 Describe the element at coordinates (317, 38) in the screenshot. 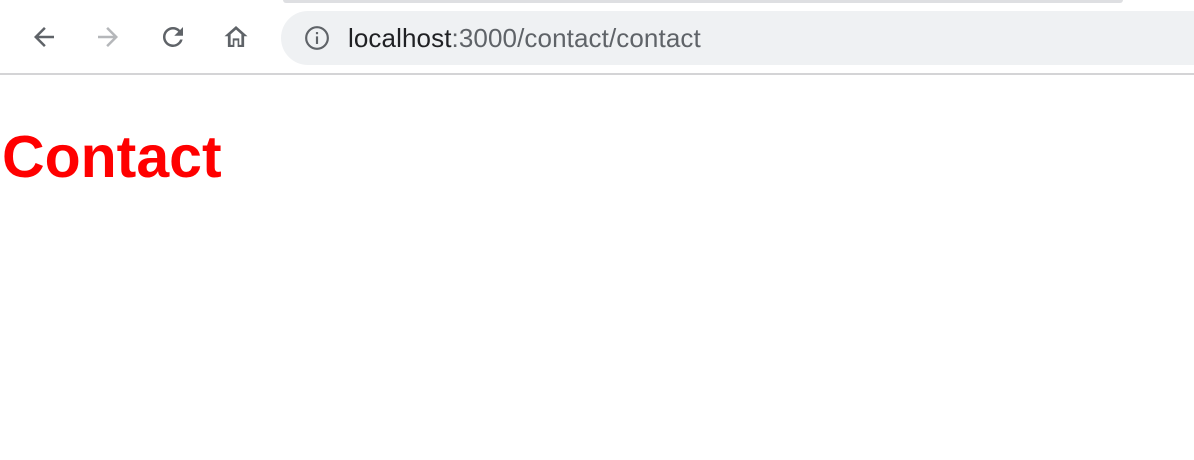

I see `info-icon` at that location.